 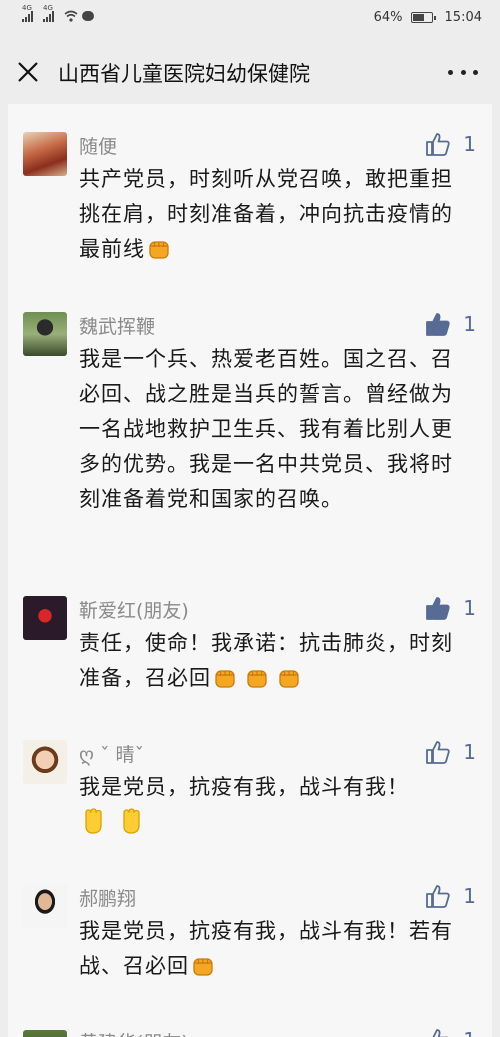 I want to click on comment-text: 我是党员，抗疫有我，战斗有我！若有战、召必回, so click(x=276, y=949).